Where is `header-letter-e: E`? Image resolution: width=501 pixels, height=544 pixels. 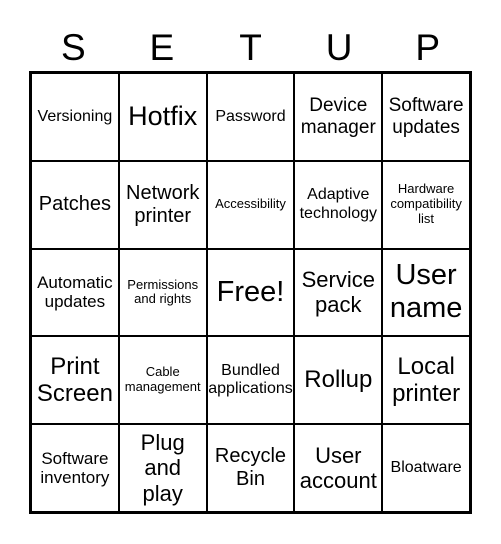 header-letter-e: E is located at coordinates (162, 47).